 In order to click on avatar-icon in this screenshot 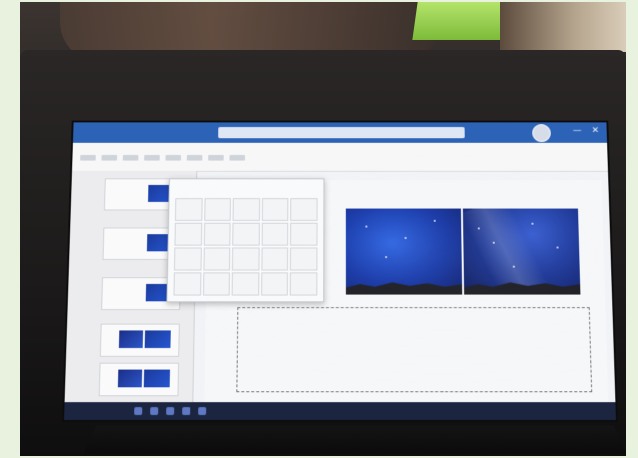, I will do `click(541, 133)`.